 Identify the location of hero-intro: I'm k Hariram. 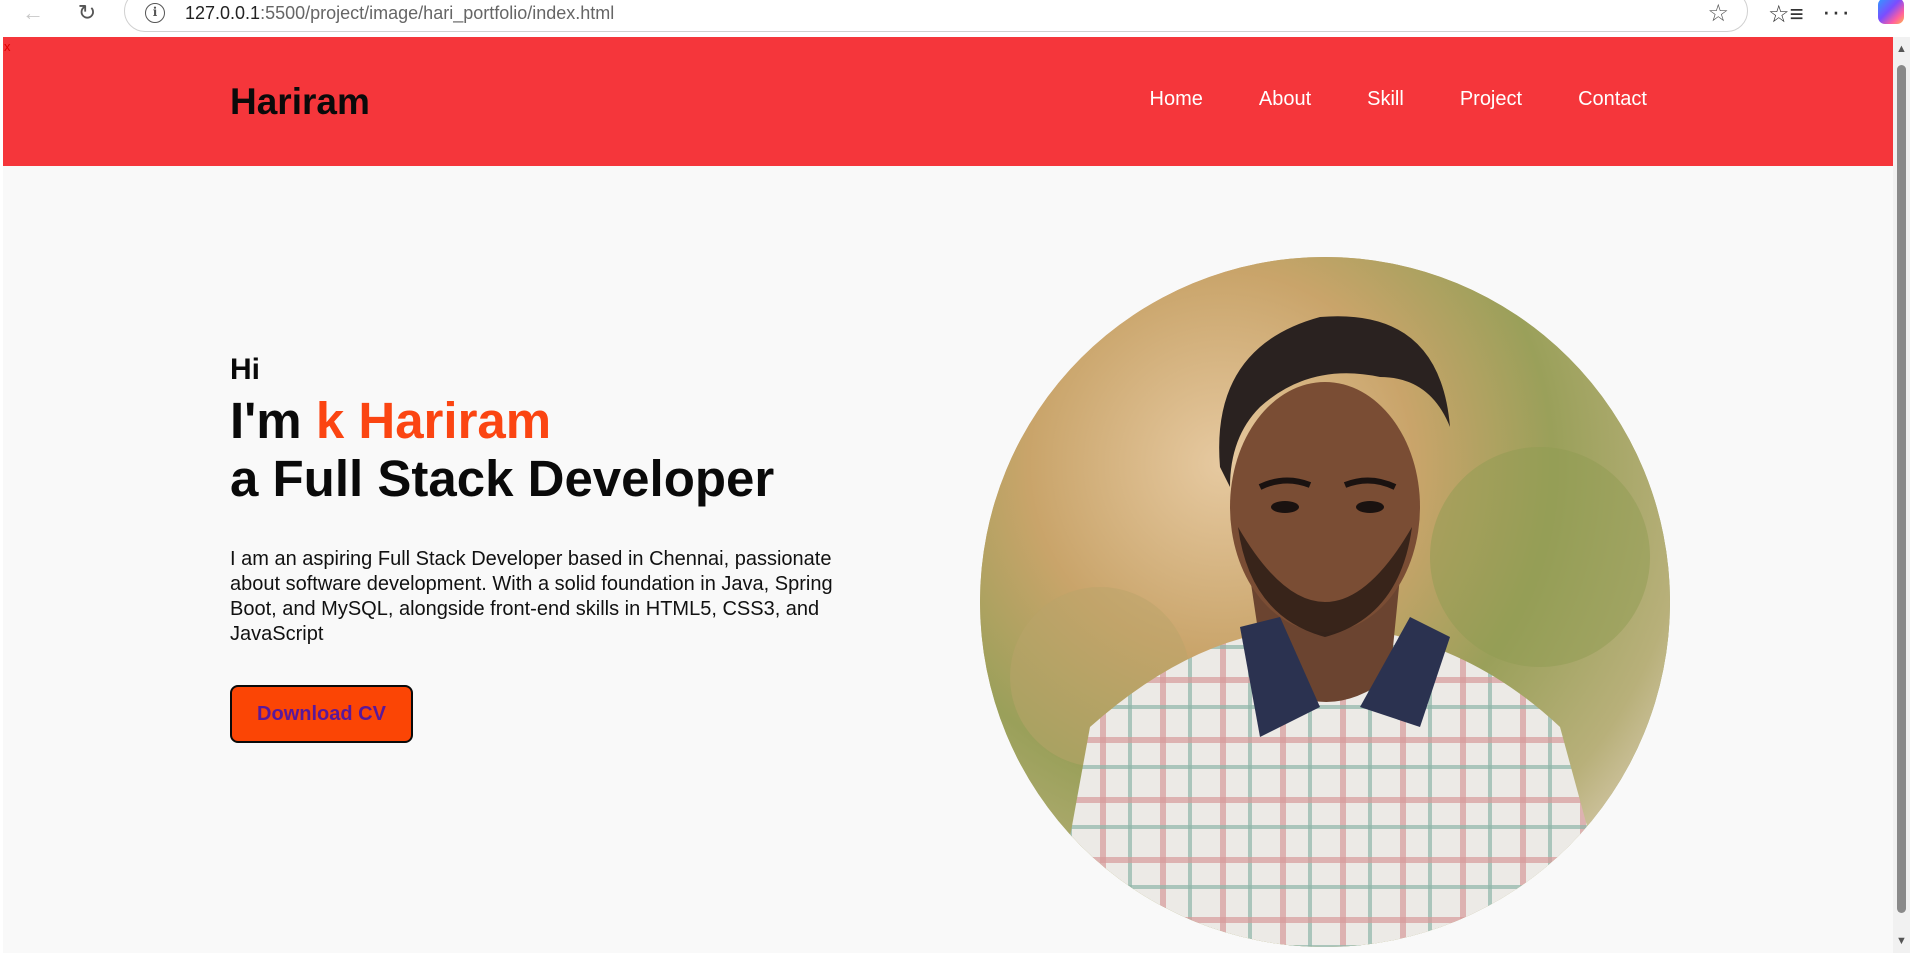
(391, 420).